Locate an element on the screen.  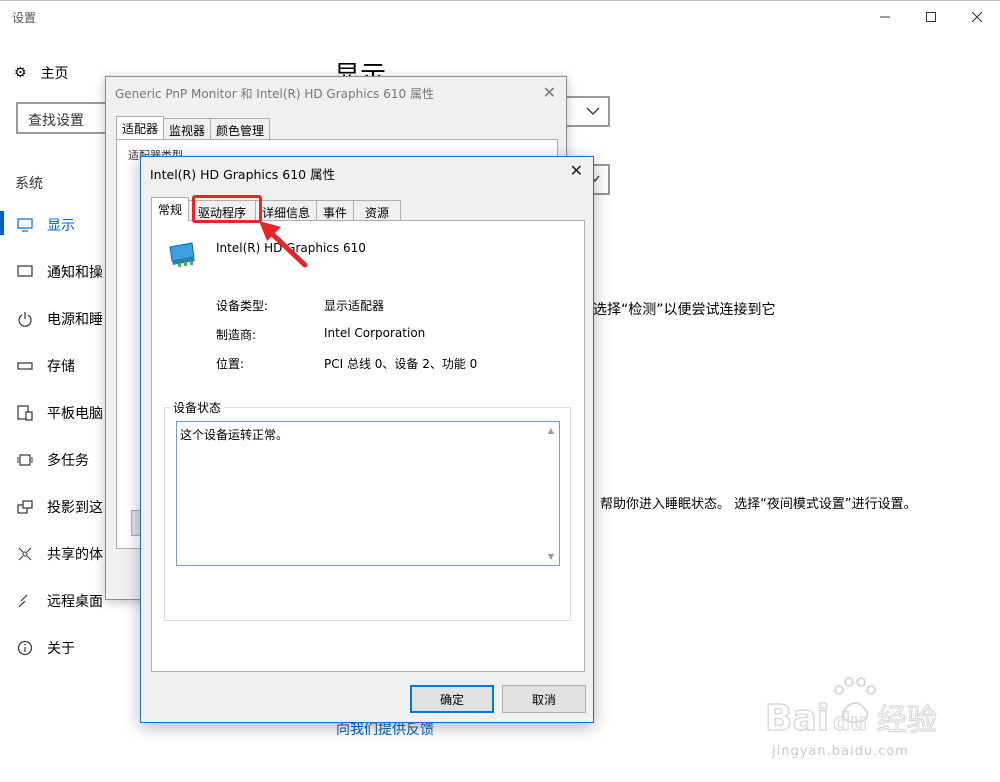
prop-label-manufacturer: 制造商: is located at coordinates (236, 335).